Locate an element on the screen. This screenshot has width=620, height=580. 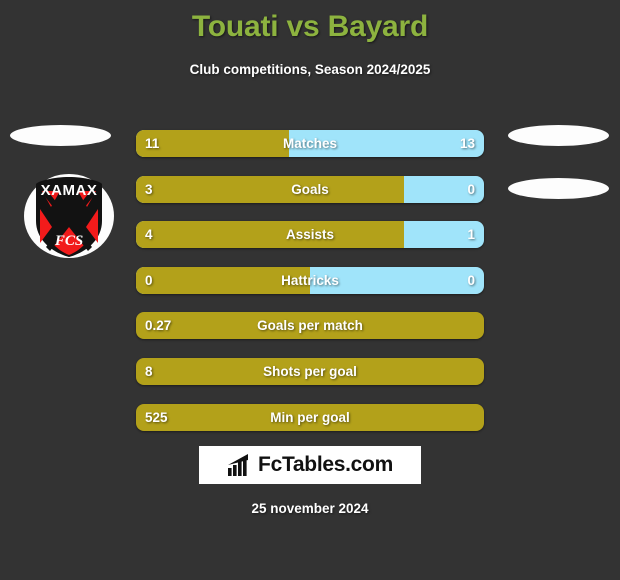
stat-label: Goals is located at coordinates (310, 189).